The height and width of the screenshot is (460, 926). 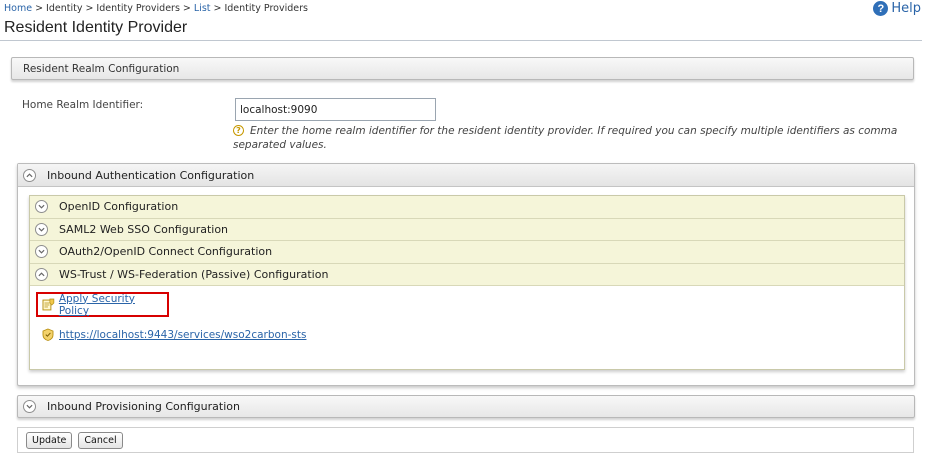 What do you see at coordinates (100, 440) in the screenshot?
I see `cancel-button: Cancel` at bounding box center [100, 440].